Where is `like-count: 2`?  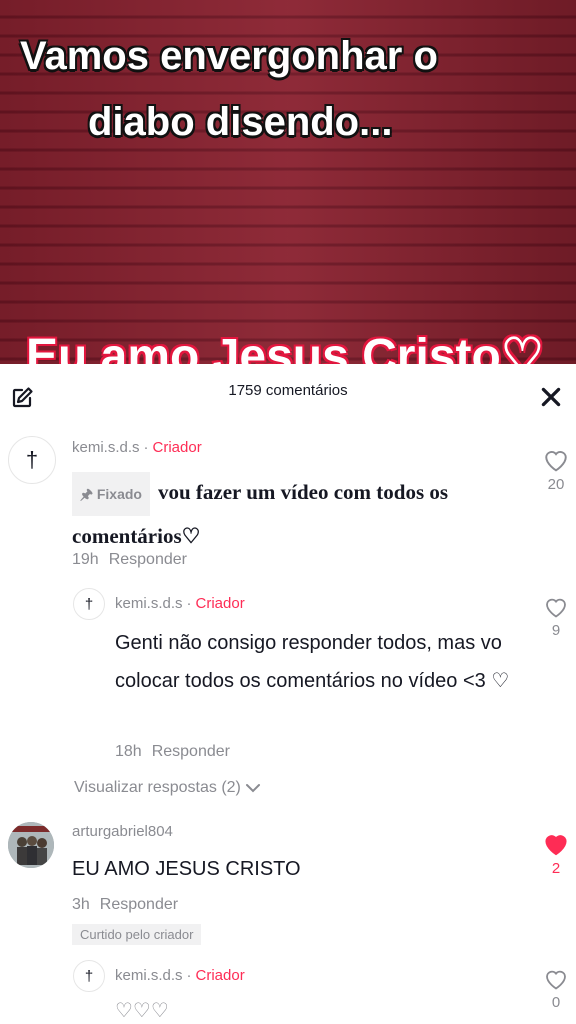 like-count: 2 is located at coordinates (556, 868).